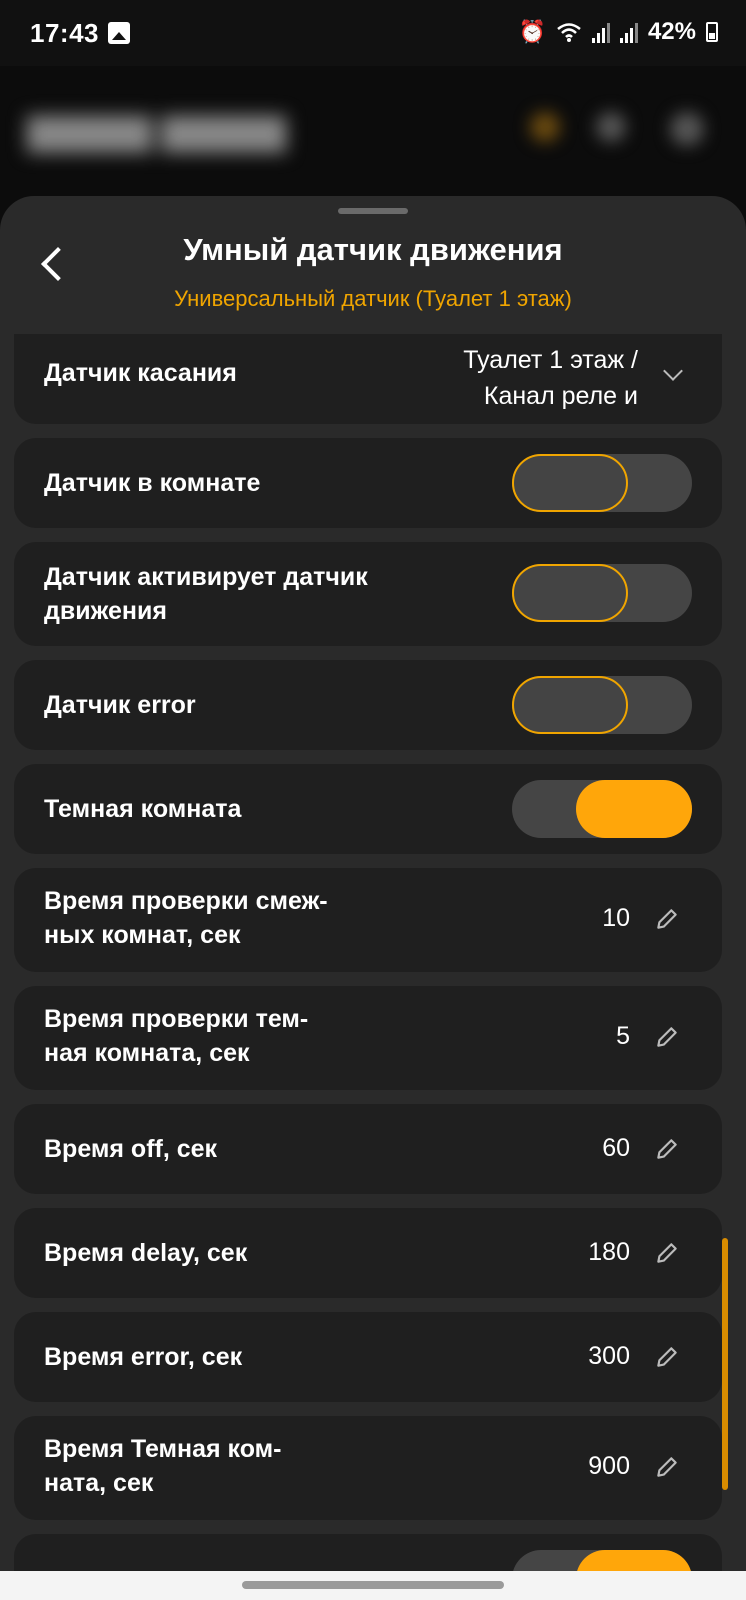  I want to click on toggle-card-sensor-error: Датчик error, so click(368, 705).